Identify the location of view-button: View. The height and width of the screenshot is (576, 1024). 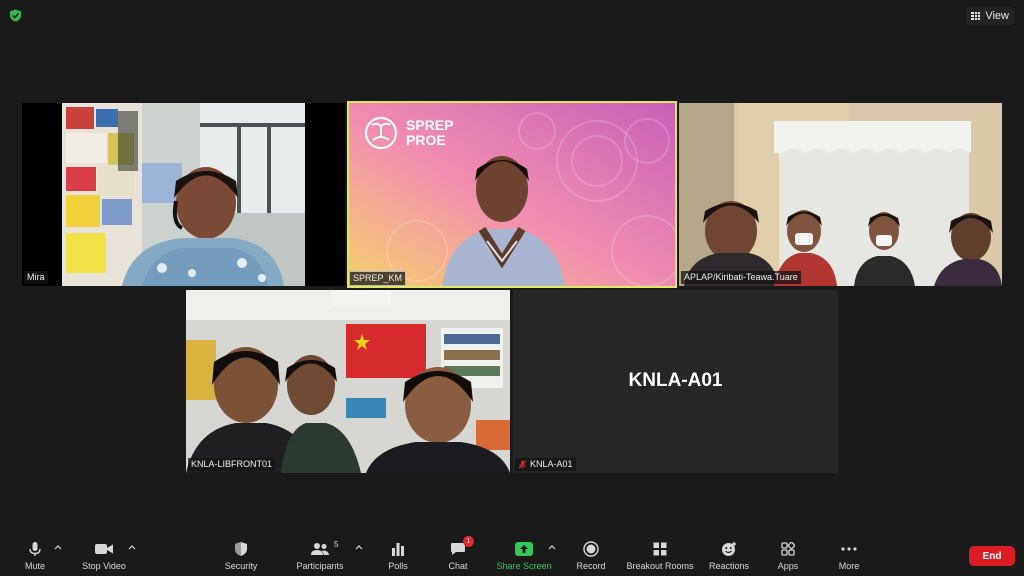
(990, 16).